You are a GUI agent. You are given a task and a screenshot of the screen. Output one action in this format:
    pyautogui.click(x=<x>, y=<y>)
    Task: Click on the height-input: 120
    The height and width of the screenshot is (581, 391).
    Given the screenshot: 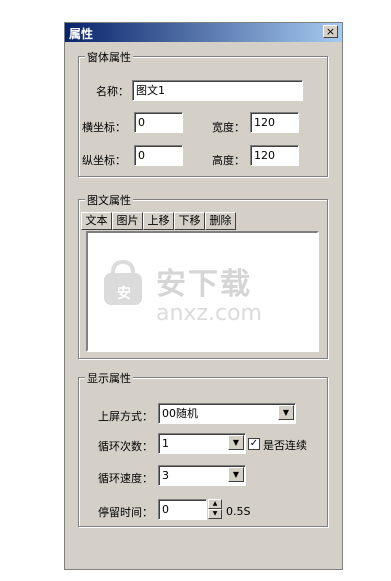 What is the action you would take?
    pyautogui.click(x=274, y=155)
    